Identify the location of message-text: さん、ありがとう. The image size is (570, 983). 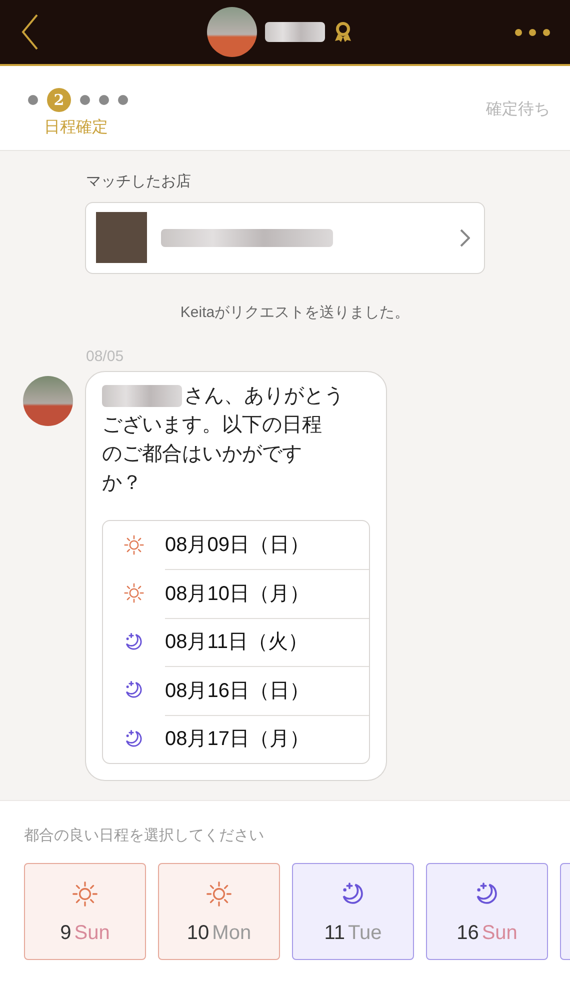
(264, 396).